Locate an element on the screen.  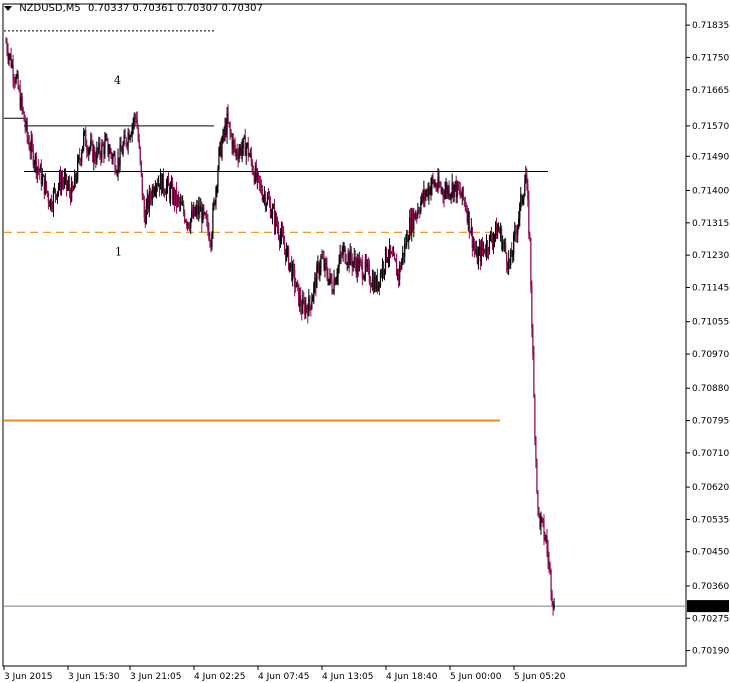
x-tick-label: 5 Jun 05:20 is located at coordinates (540, 677).